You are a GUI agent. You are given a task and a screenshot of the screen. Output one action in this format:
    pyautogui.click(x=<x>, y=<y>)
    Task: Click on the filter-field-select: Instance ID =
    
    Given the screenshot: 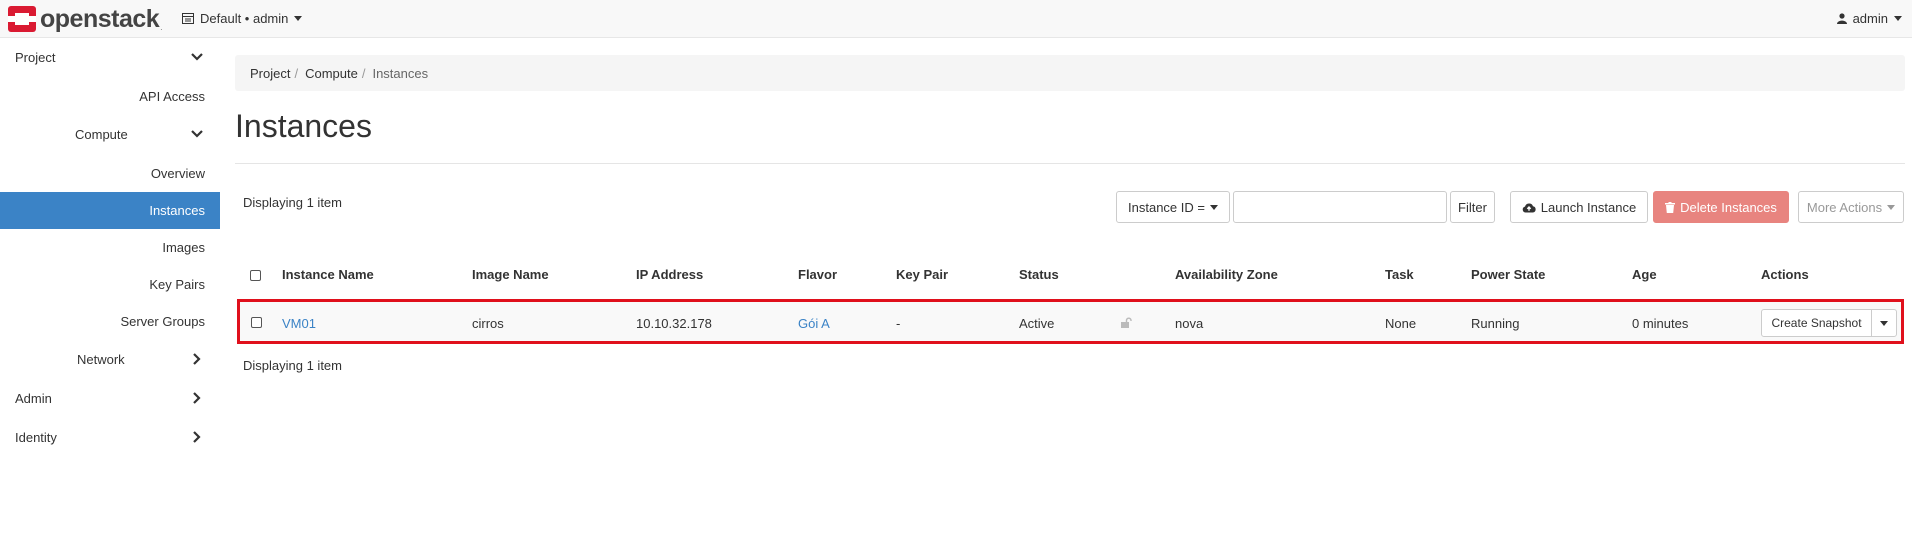 What is the action you would take?
    pyautogui.click(x=1173, y=207)
    